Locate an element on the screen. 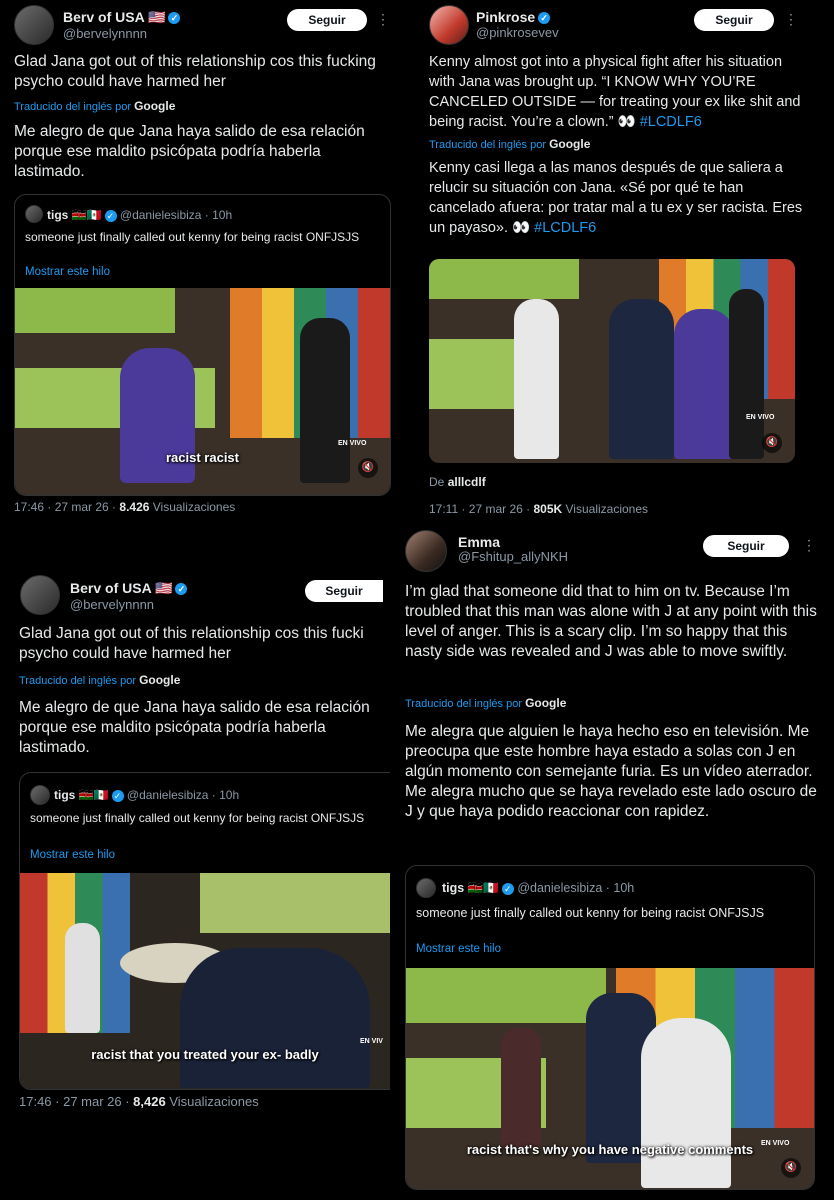 This screenshot has height=1200, width=834. user-handle: @pinkrosevev is located at coordinates (517, 32).